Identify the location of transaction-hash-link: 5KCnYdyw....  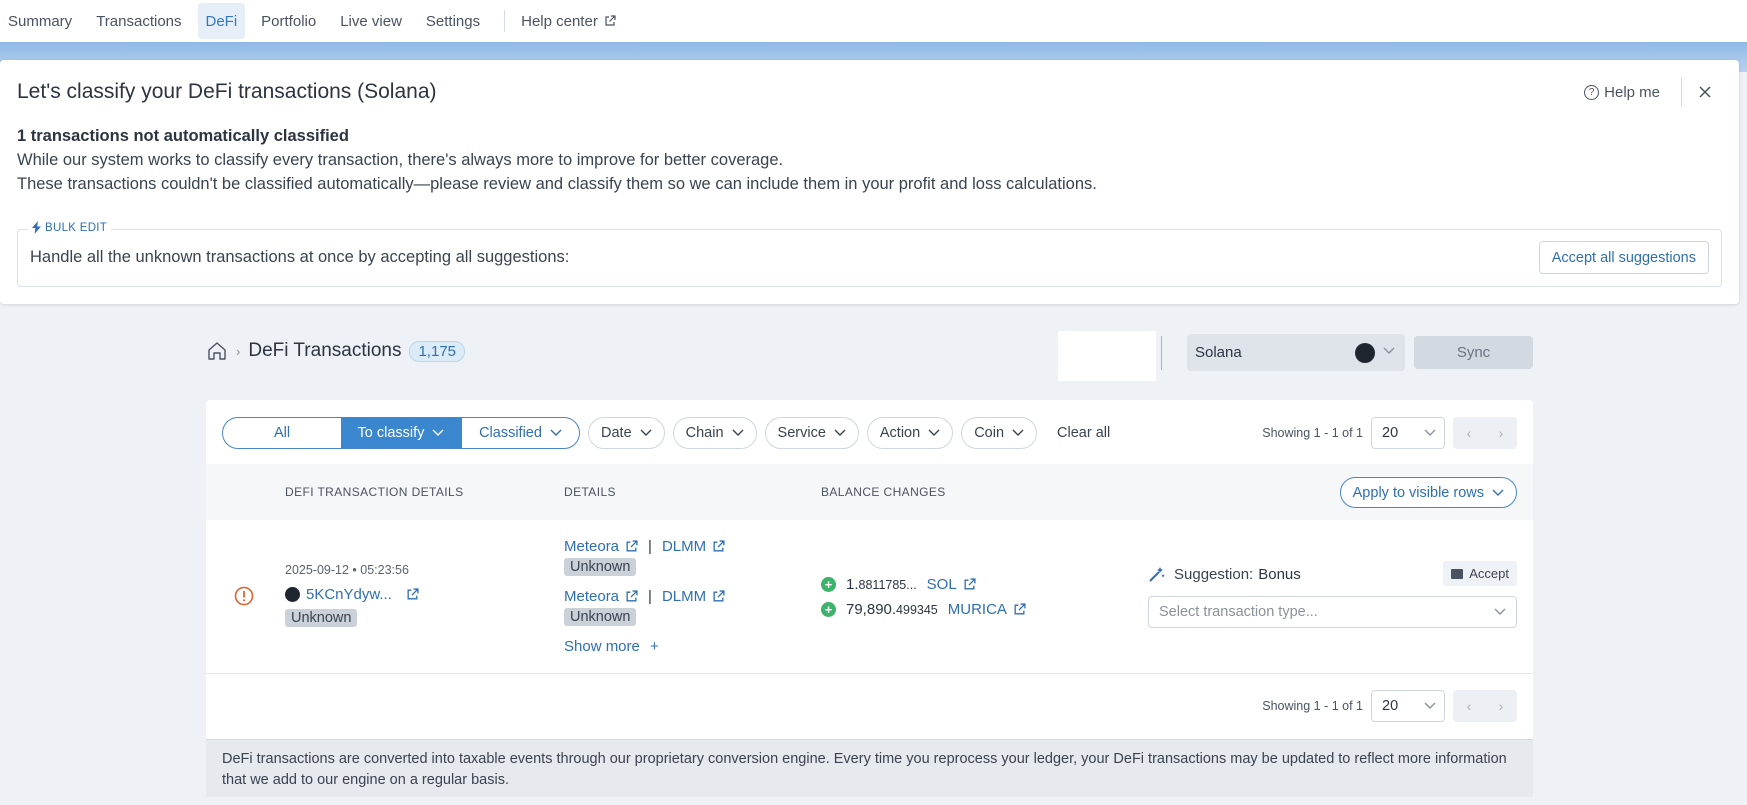
(352, 594).